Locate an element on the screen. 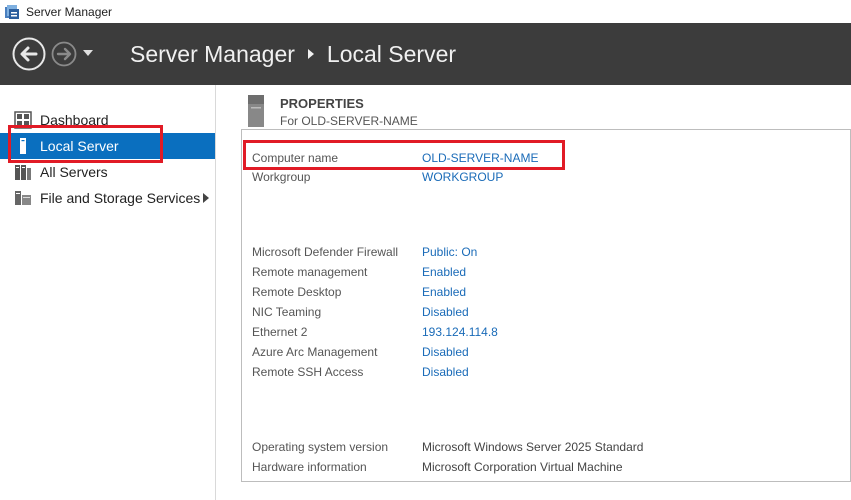 The width and height of the screenshot is (851, 500). remote-ssh-label: Remote SSH Access is located at coordinates (308, 372).